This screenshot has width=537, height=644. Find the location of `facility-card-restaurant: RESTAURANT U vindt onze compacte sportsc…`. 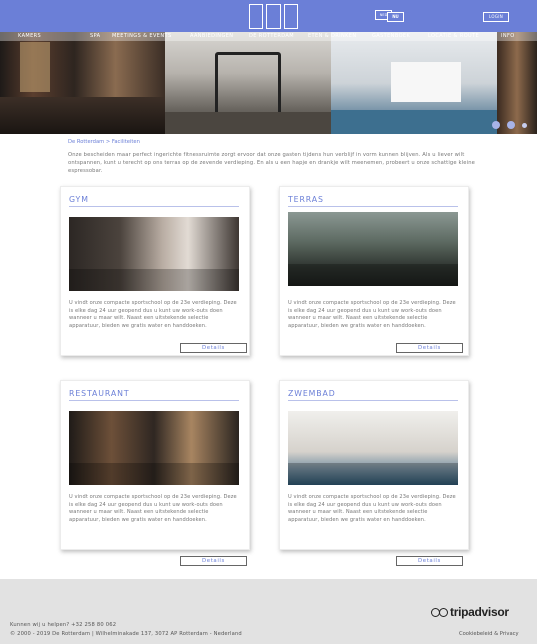

facility-card-restaurant: RESTAURANT U vindt onze compacte sportsc… is located at coordinates (155, 473).